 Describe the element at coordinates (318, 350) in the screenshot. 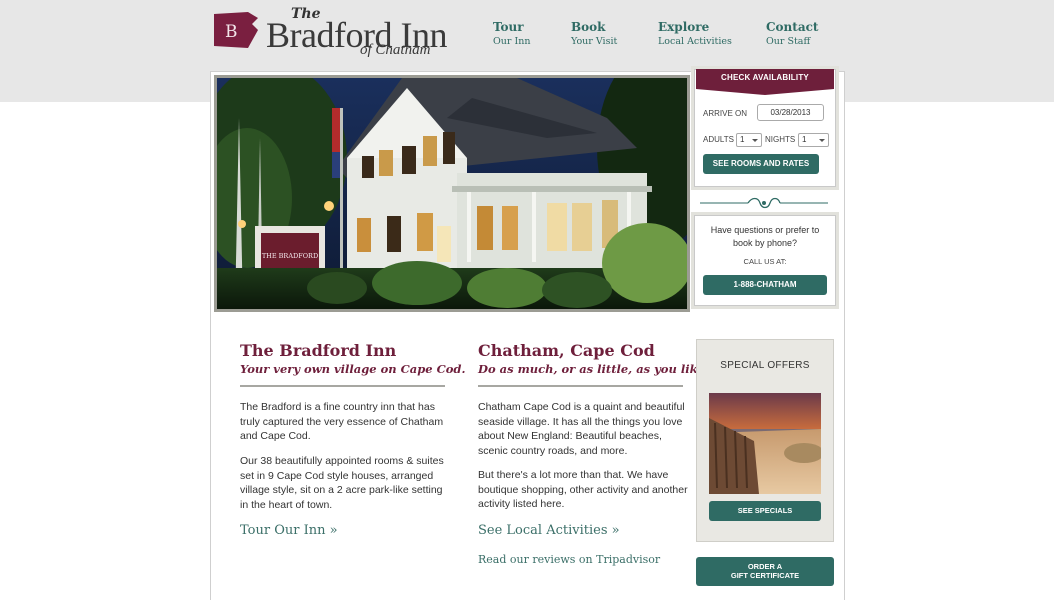

I see `inn-heading: The Bradford Inn` at that location.